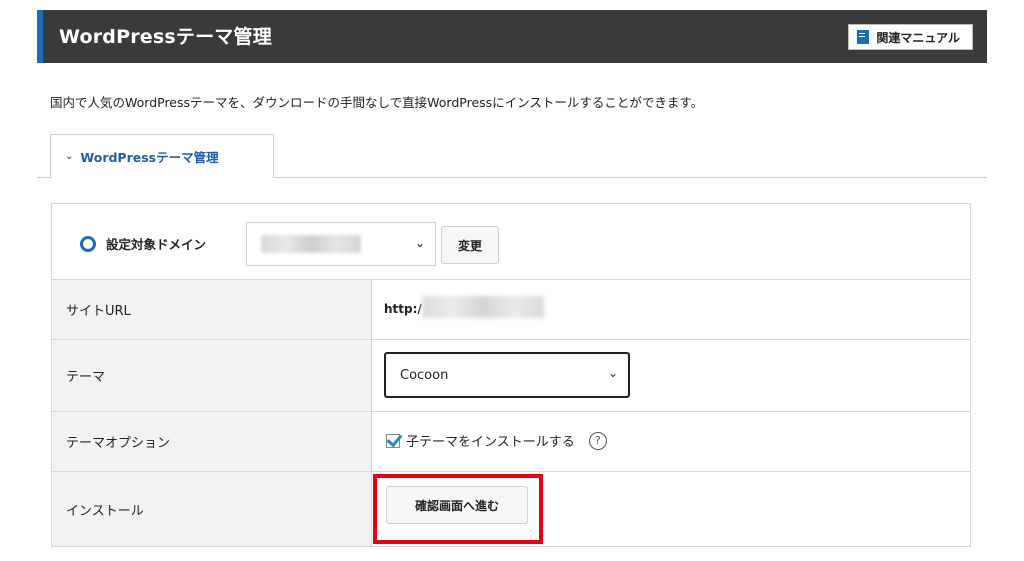 Image resolution: width=1024 pixels, height=561 pixels. What do you see at coordinates (403, 309) in the screenshot?
I see `site-url-value: http:/` at bounding box center [403, 309].